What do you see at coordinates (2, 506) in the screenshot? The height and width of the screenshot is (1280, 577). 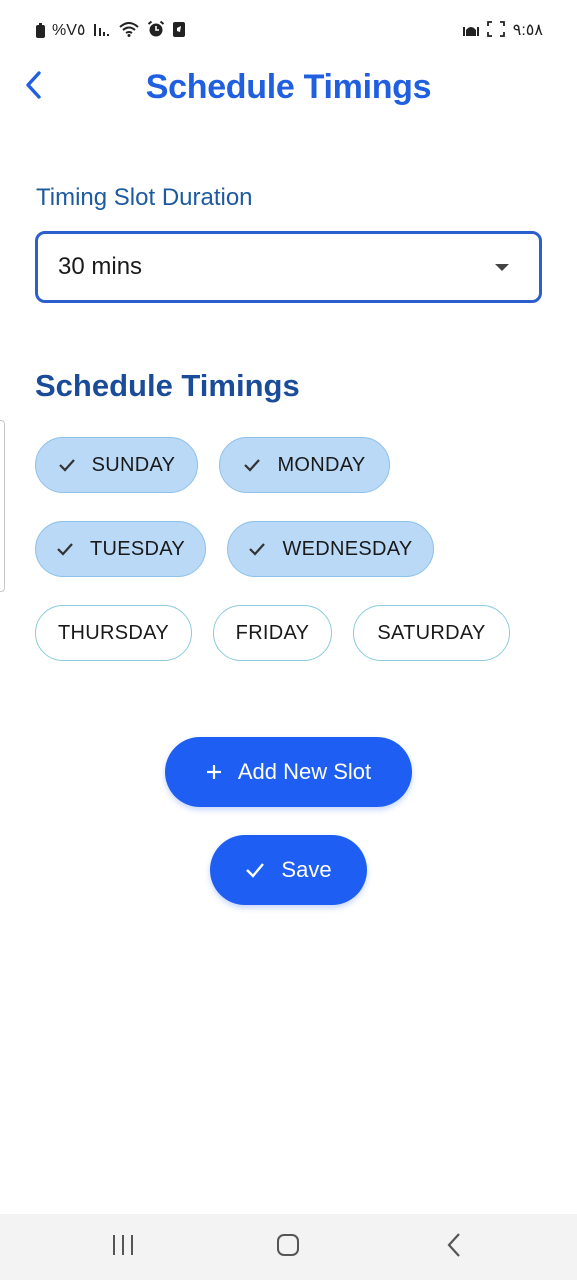 I see `edge-panel-handle` at bounding box center [2, 506].